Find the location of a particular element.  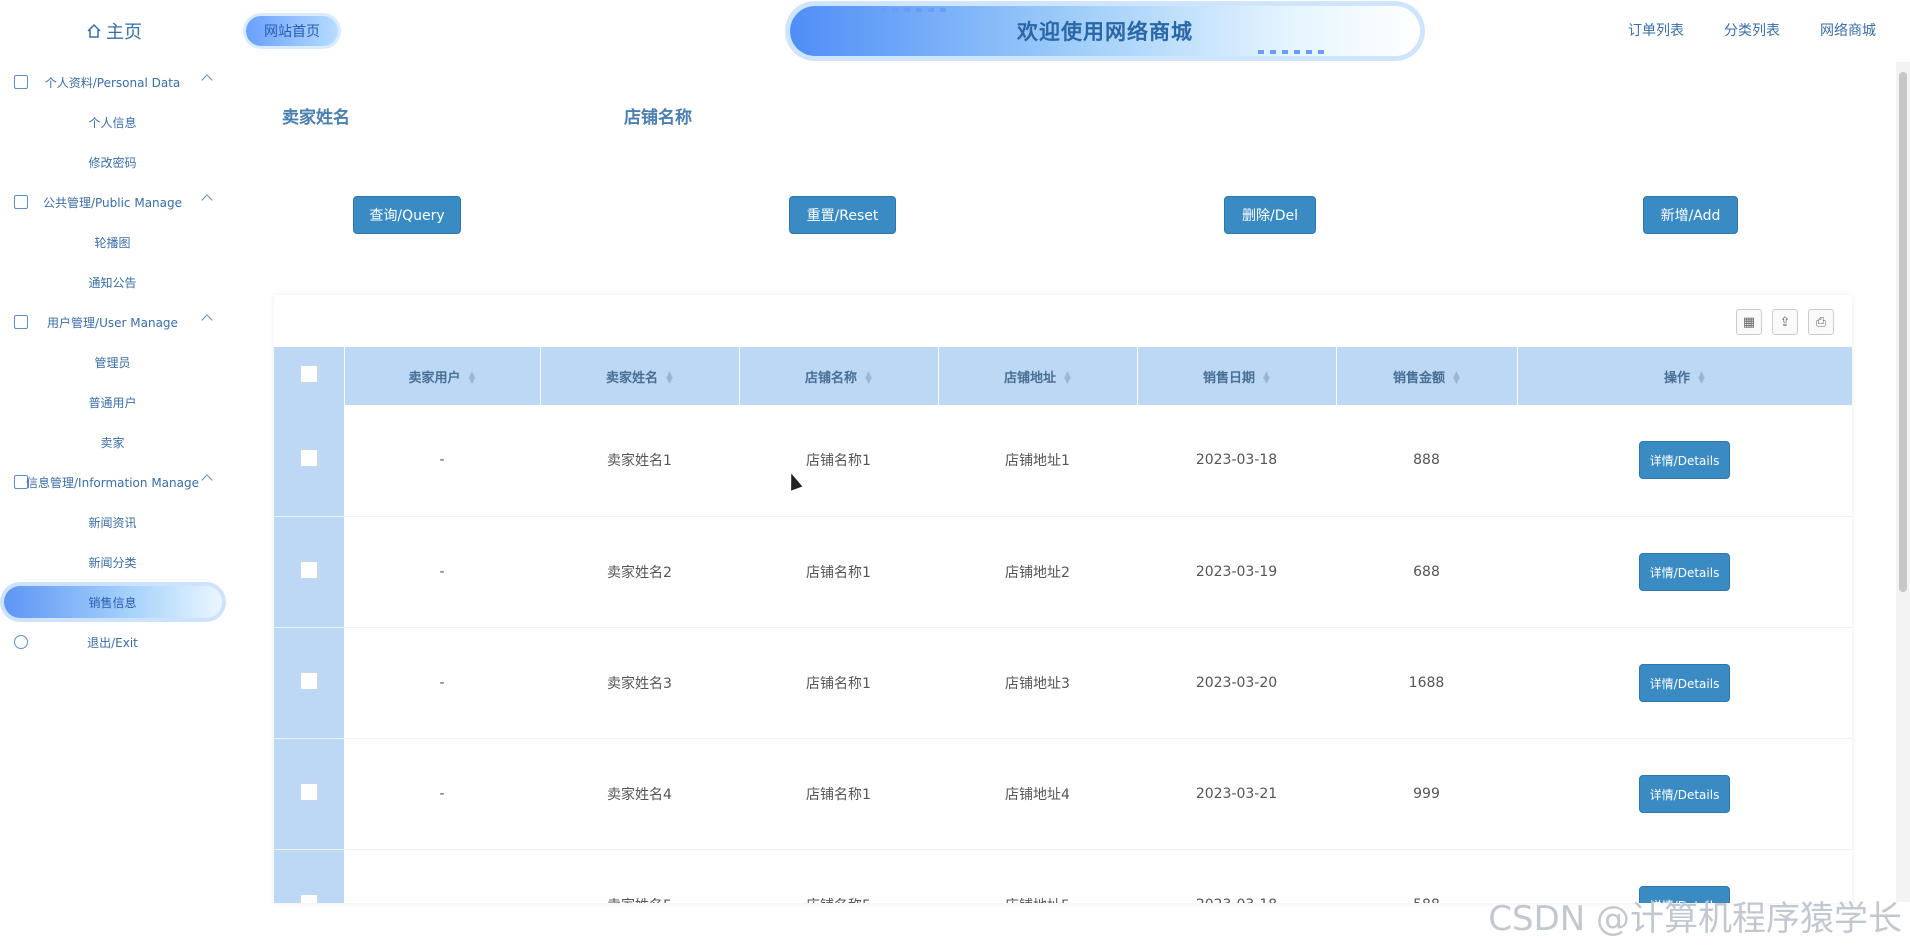

sidebar-item-profile: 个人信息 is located at coordinates (112, 122).